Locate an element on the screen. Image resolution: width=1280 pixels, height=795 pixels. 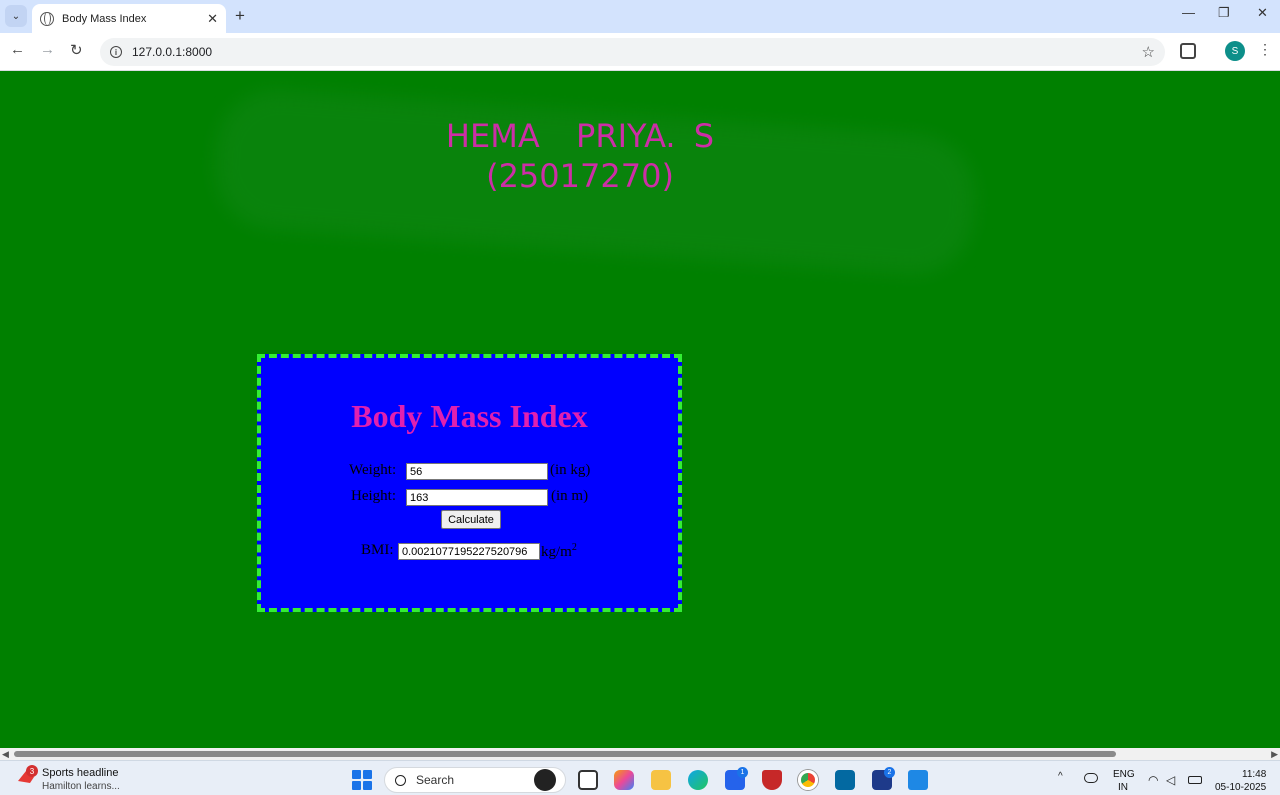
height-input is located at coordinates (477, 497).